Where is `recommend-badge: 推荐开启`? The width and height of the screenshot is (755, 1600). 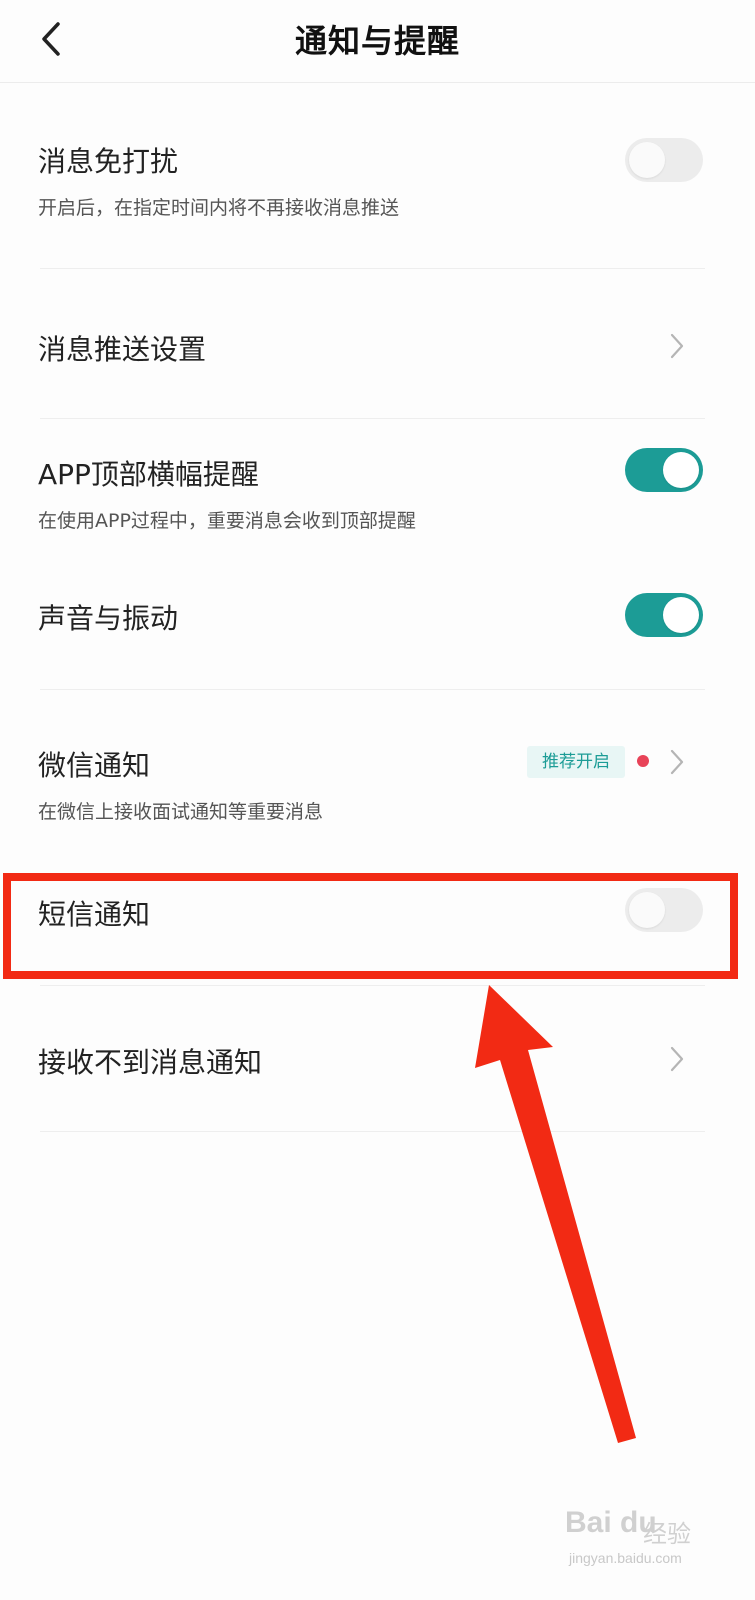 recommend-badge: 推荐开启 is located at coordinates (576, 762).